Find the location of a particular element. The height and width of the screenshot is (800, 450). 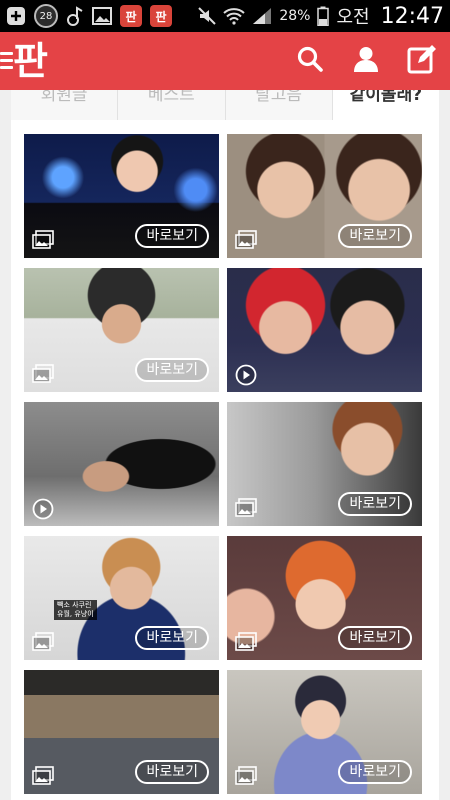

write-button is located at coordinates (422, 61).